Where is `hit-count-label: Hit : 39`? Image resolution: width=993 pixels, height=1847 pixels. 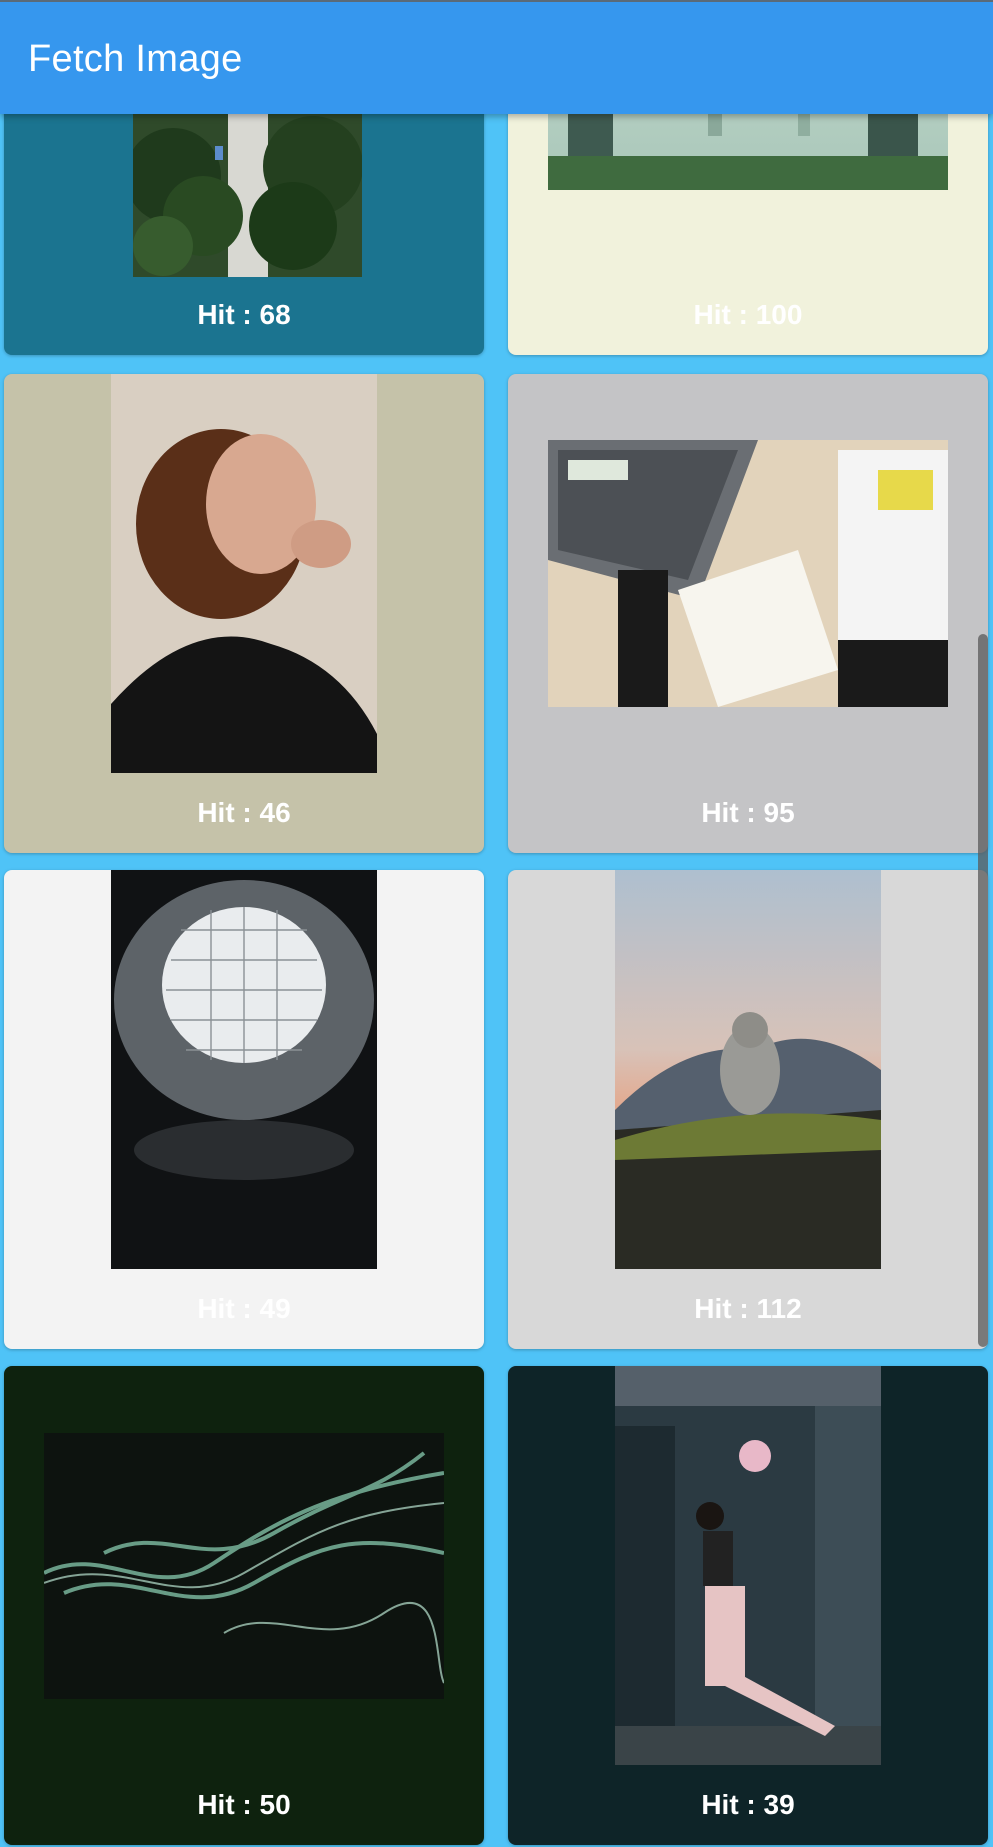
hit-count-label: Hit : 39 is located at coordinates (748, 1804).